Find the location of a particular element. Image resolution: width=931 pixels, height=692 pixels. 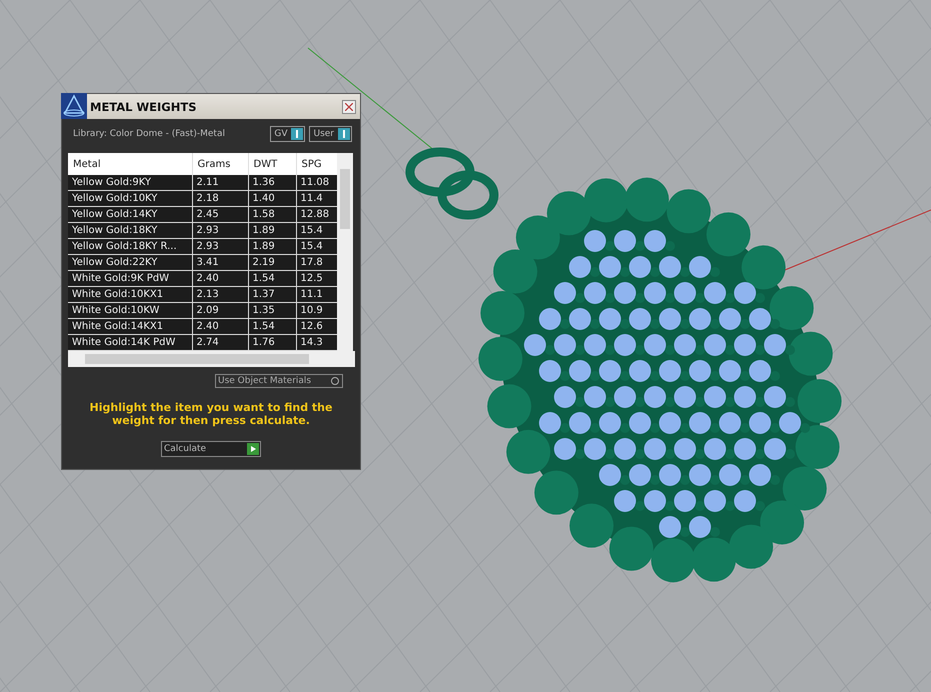

table-cell: 1.76 is located at coordinates (272, 342).